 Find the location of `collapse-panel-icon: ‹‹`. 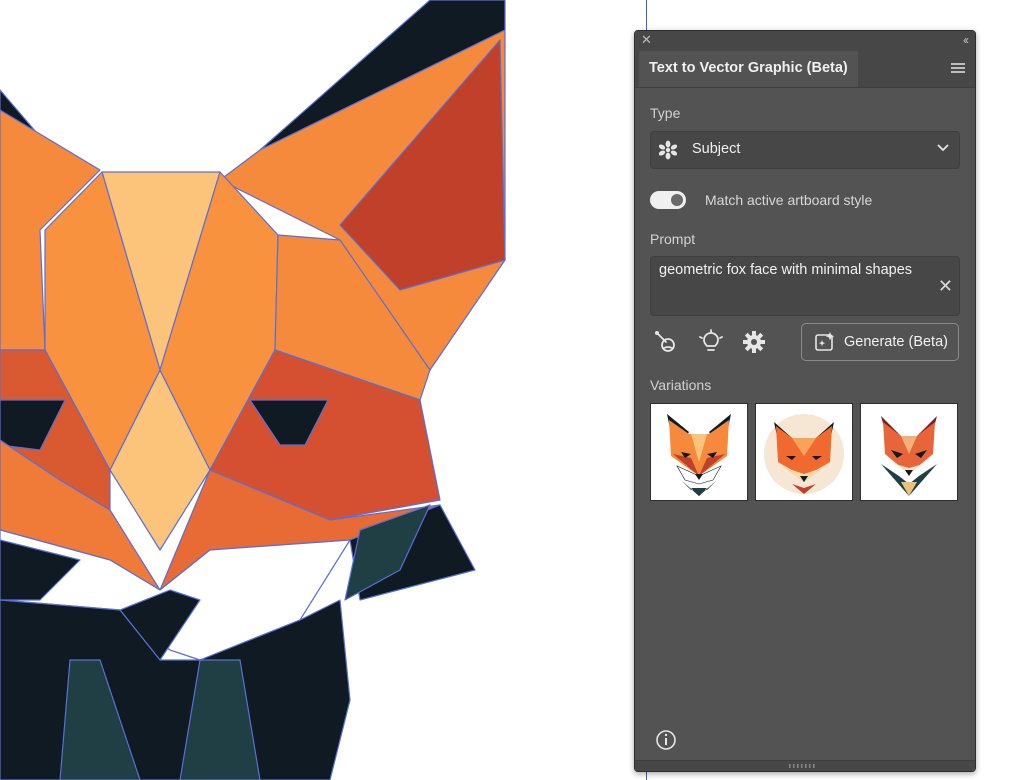

collapse-panel-icon: ‹‹ is located at coordinates (966, 40).